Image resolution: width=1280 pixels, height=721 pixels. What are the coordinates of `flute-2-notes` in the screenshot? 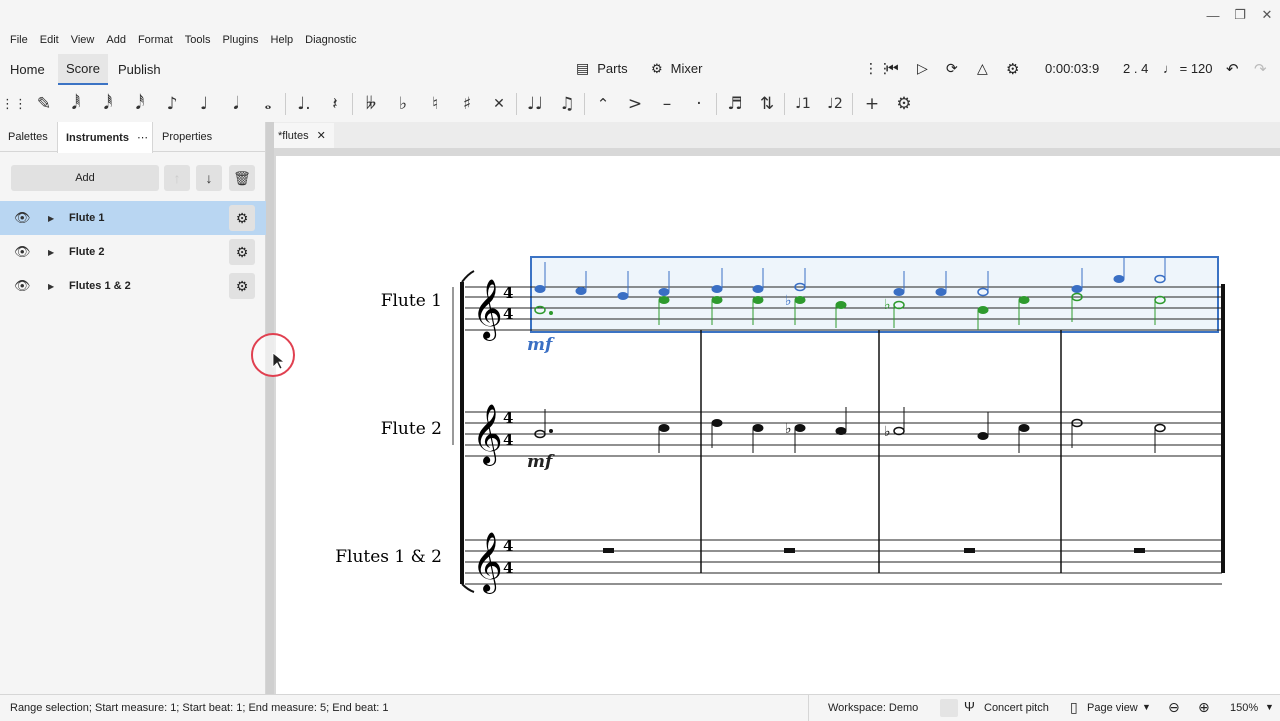 It's located at (850, 430).